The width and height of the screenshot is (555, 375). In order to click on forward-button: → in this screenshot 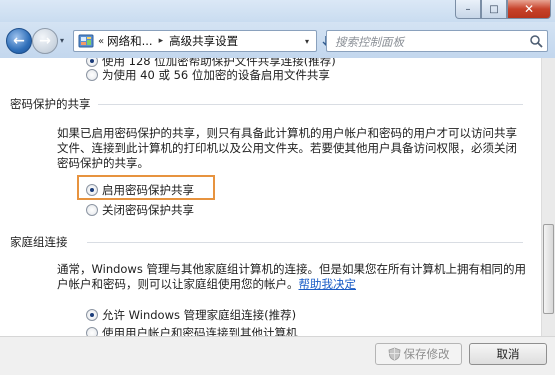, I will do `click(45, 41)`.